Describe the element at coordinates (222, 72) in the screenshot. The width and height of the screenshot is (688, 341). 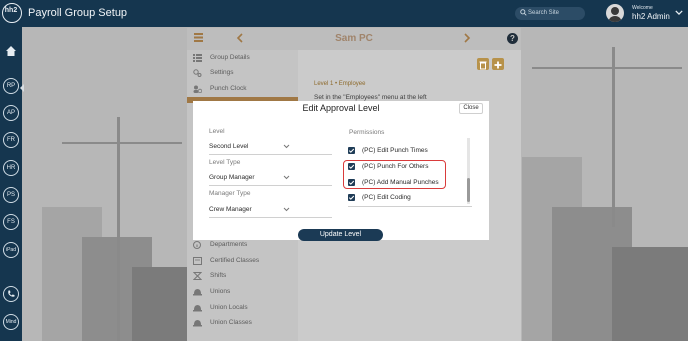
I see `sidebar-item-label: Settings` at that location.